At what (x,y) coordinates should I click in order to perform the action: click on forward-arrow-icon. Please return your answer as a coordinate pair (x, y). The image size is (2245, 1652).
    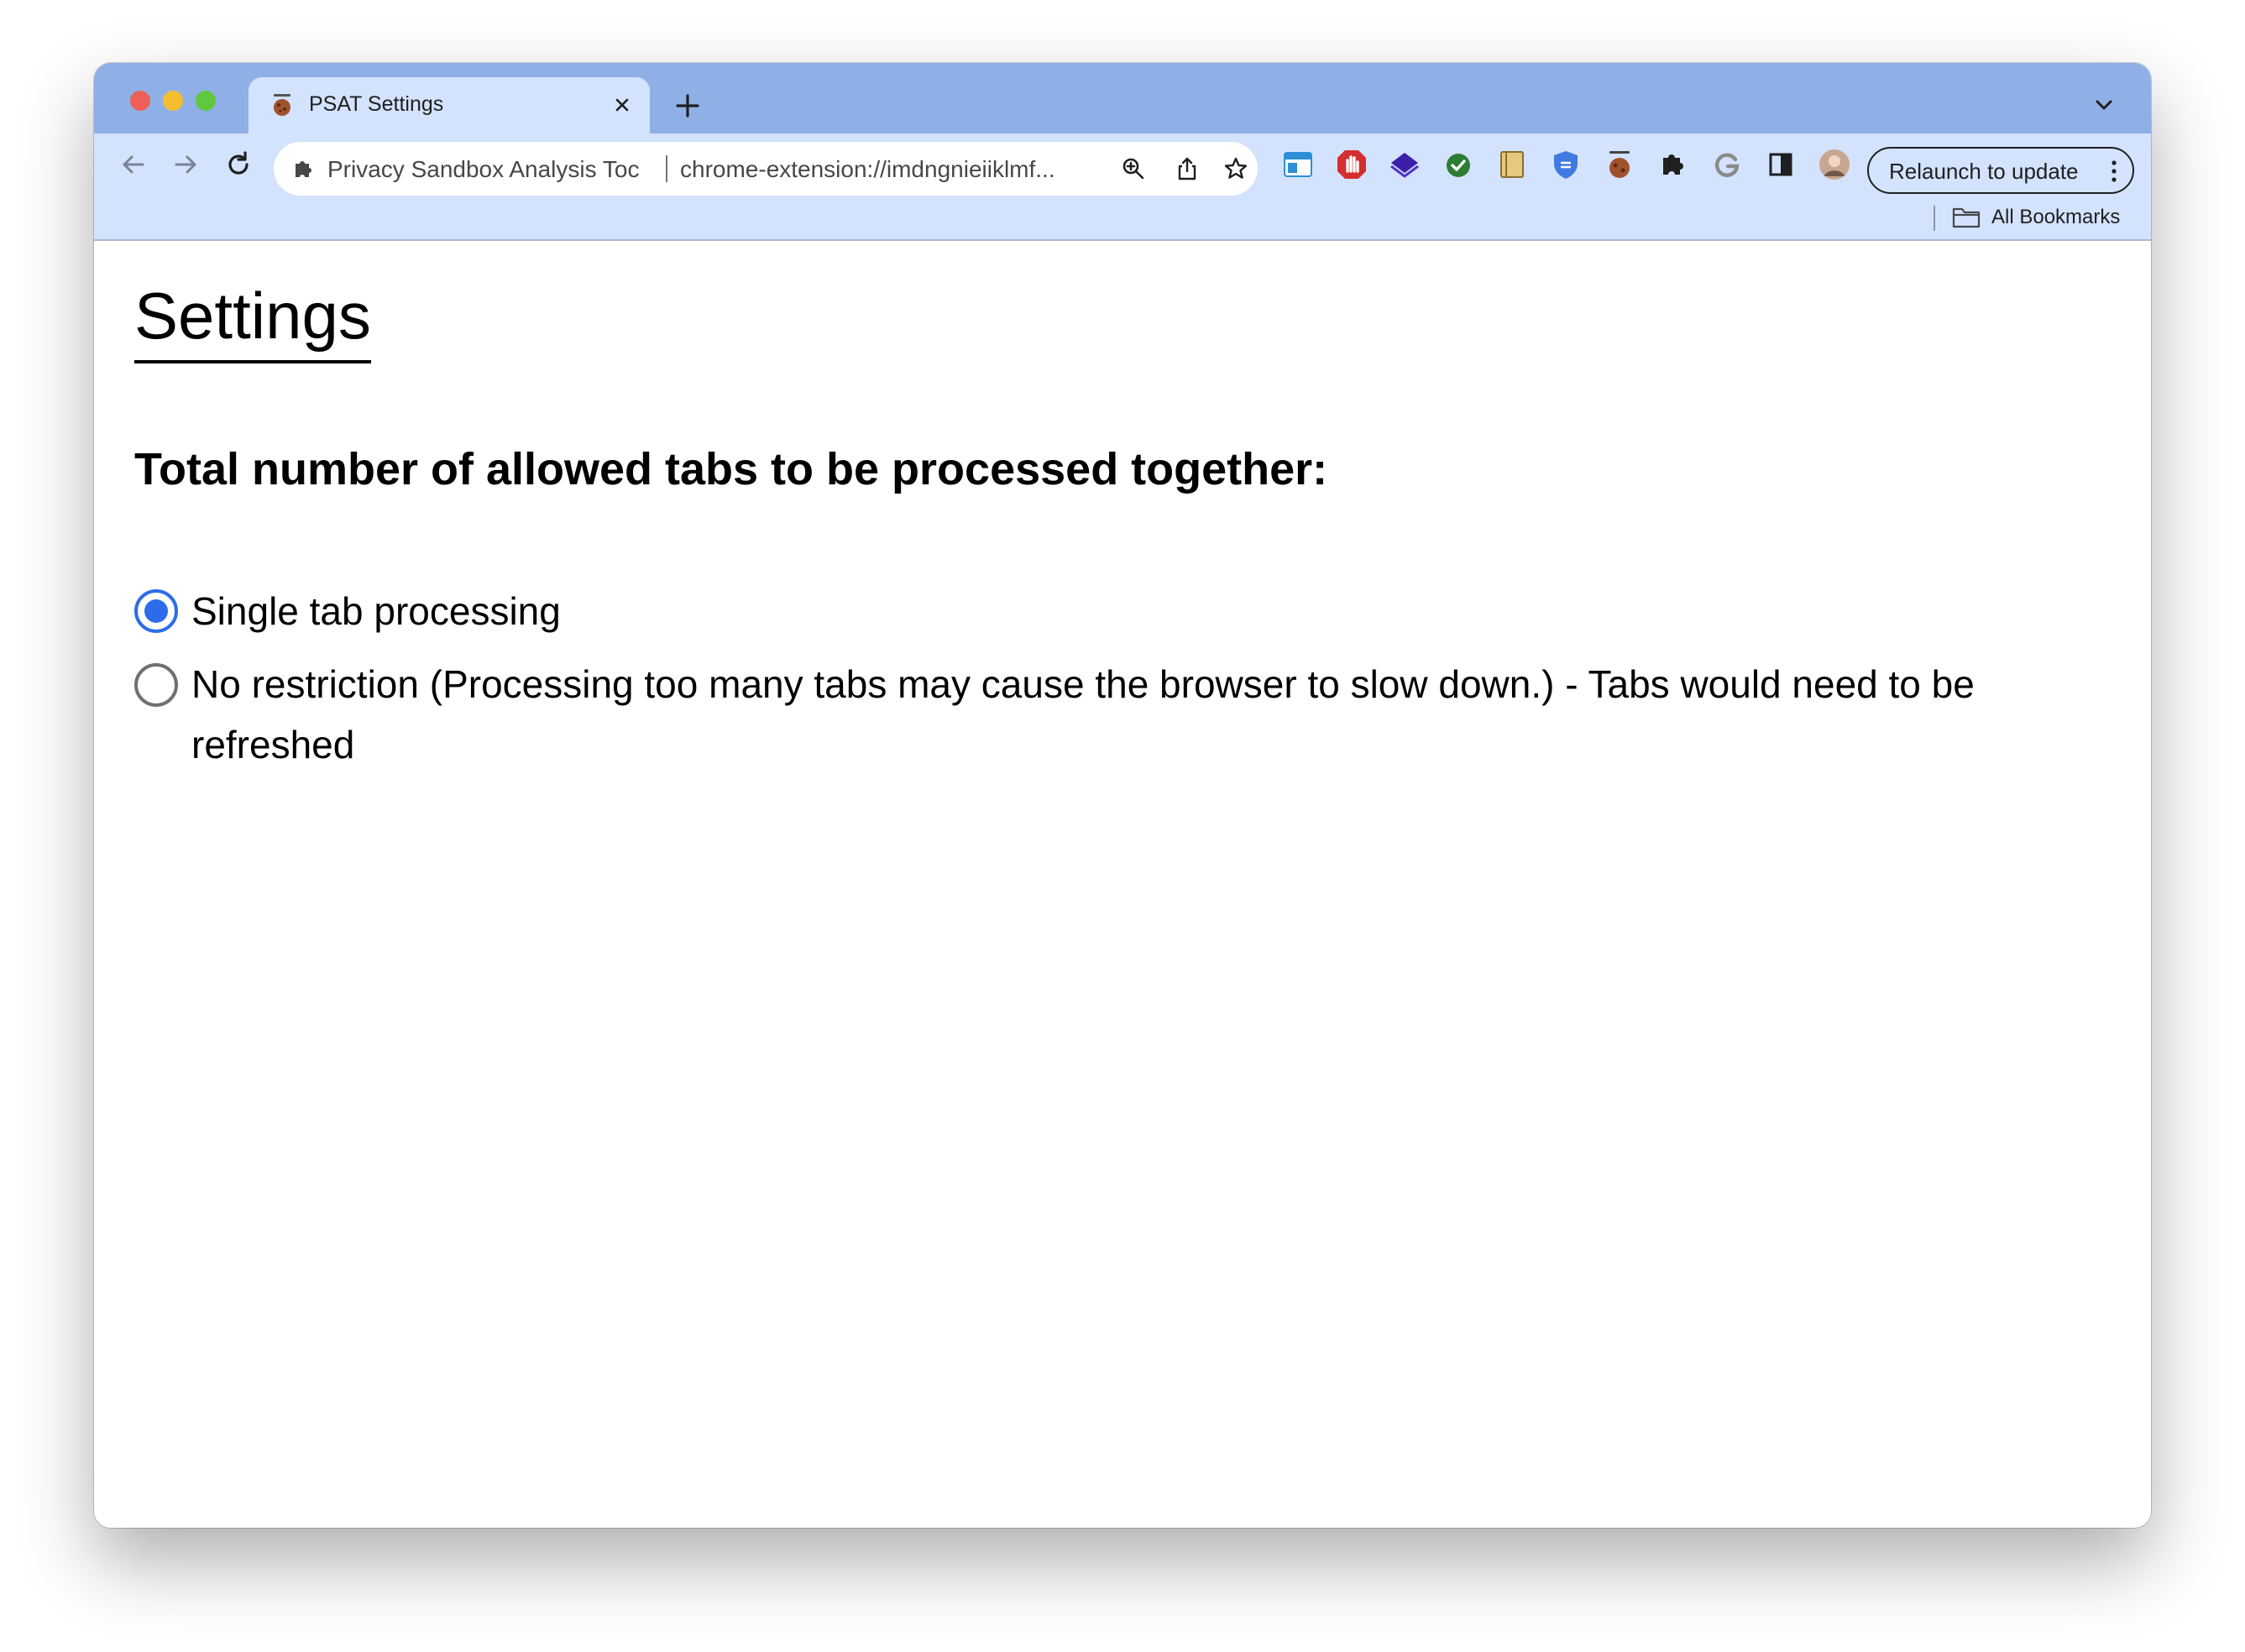
    Looking at the image, I should click on (185, 165).